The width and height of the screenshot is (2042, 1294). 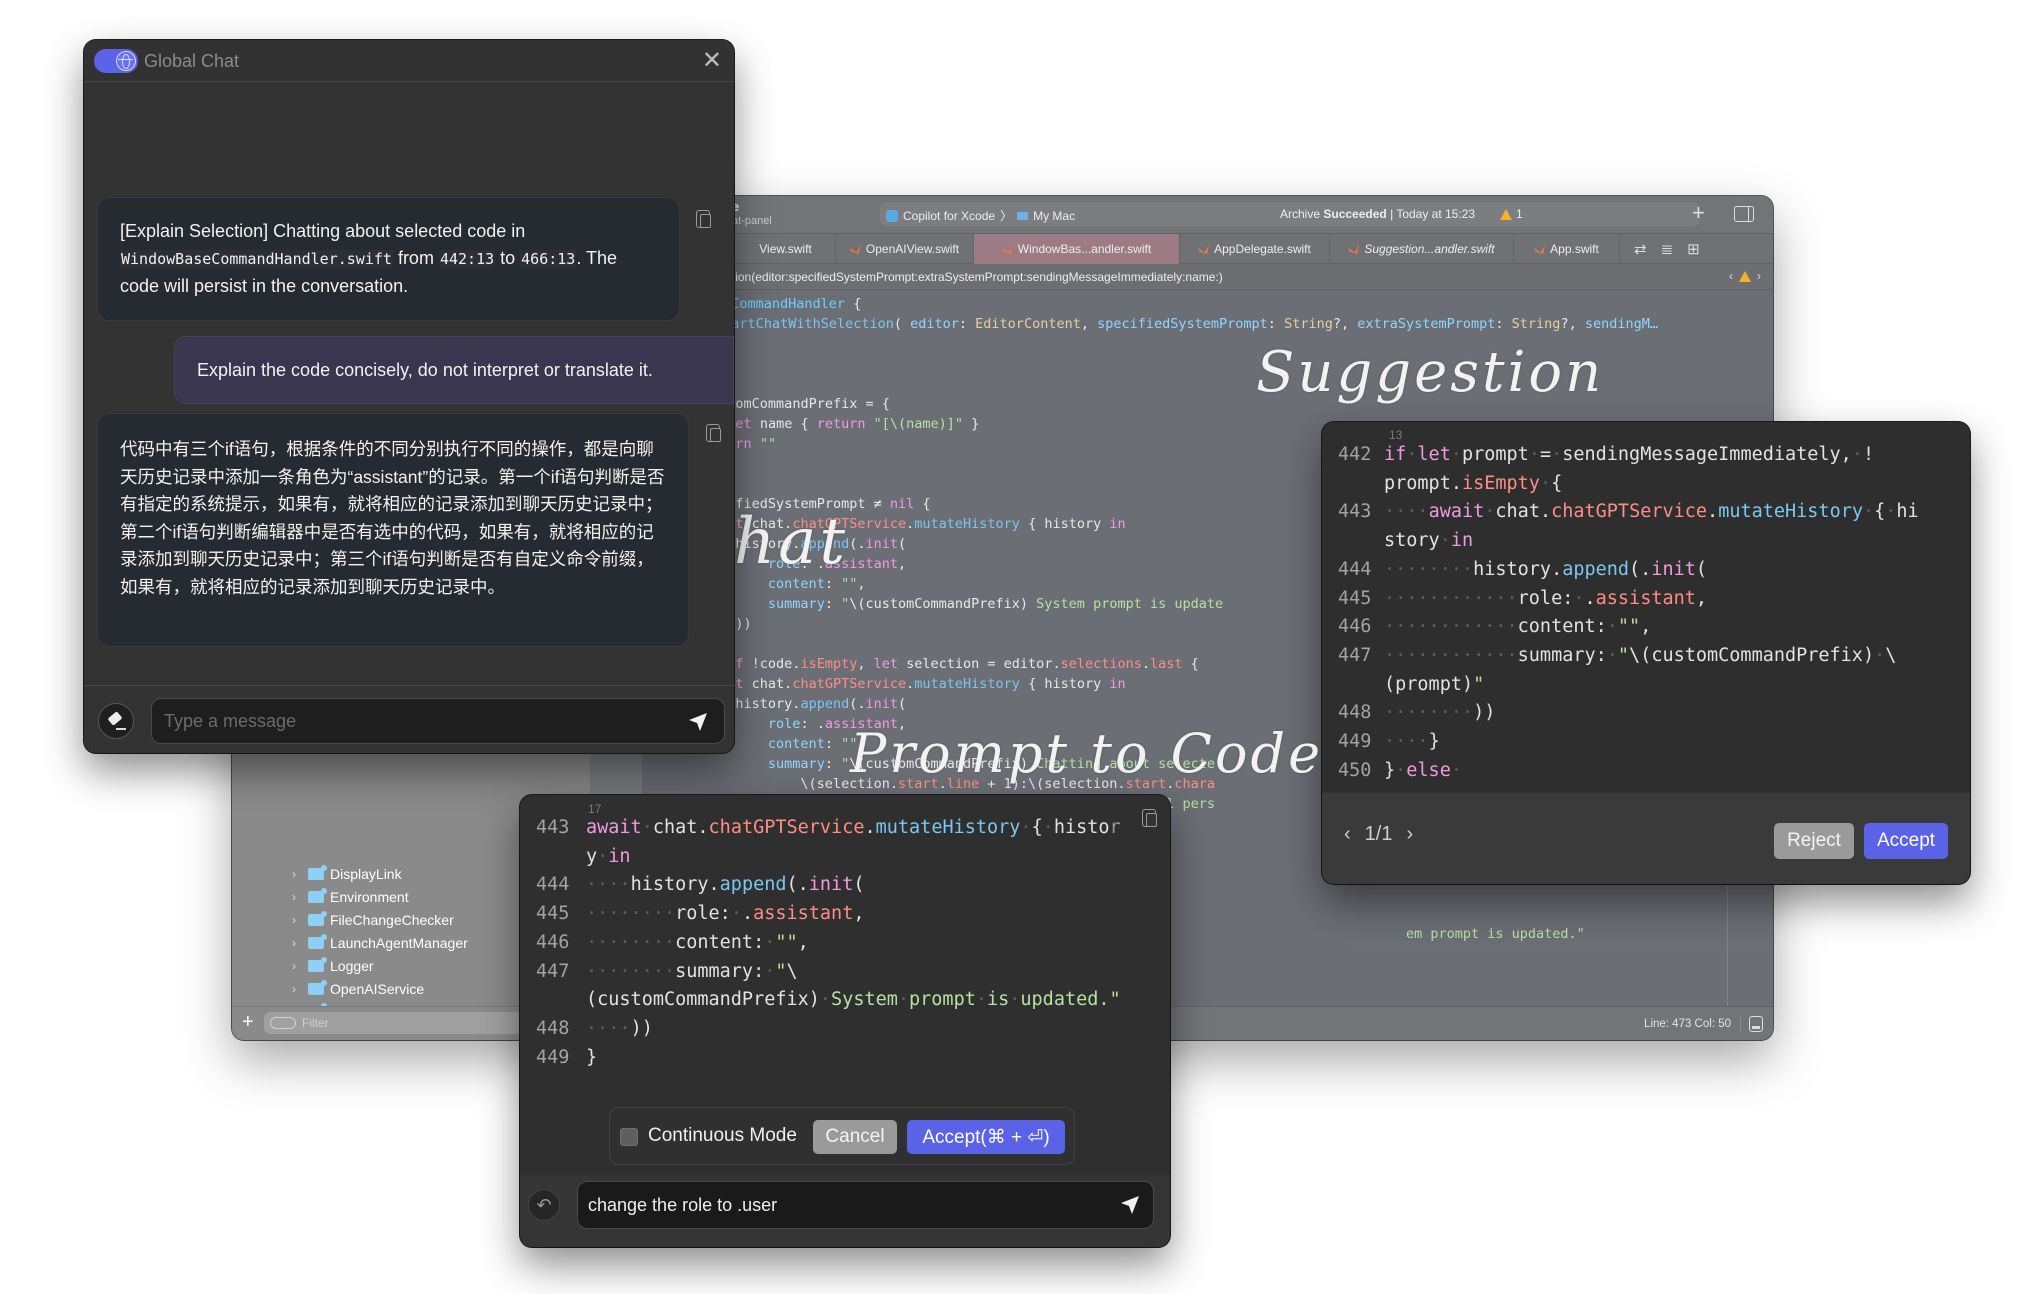 I want to click on line-number: 446, so click(x=1355, y=627).